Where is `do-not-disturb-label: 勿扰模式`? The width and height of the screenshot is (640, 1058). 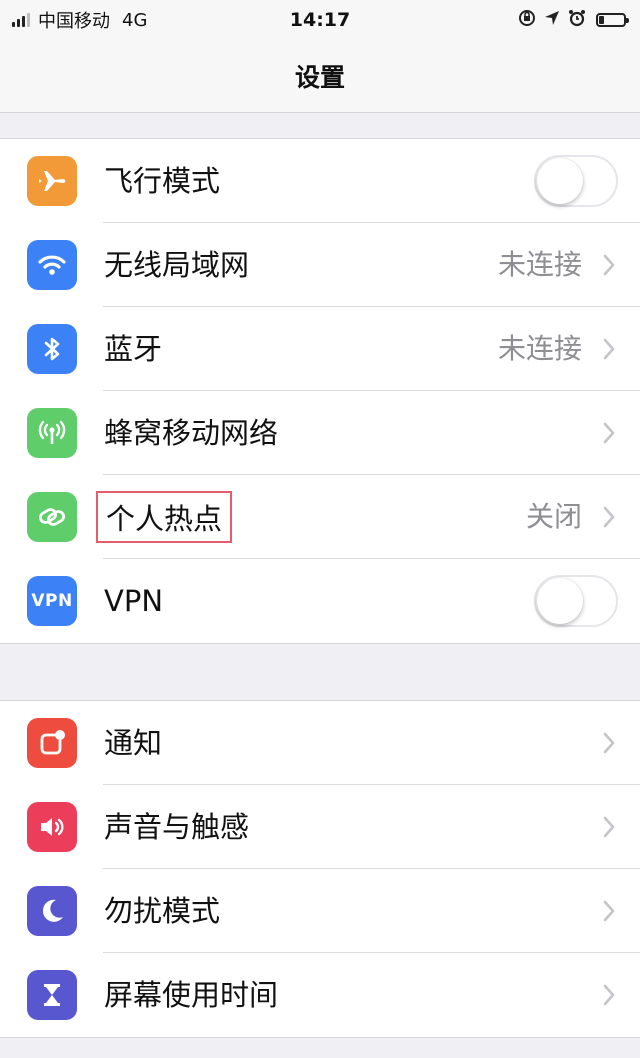 do-not-disturb-label: 勿扰模式 is located at coordinates (162, 911).